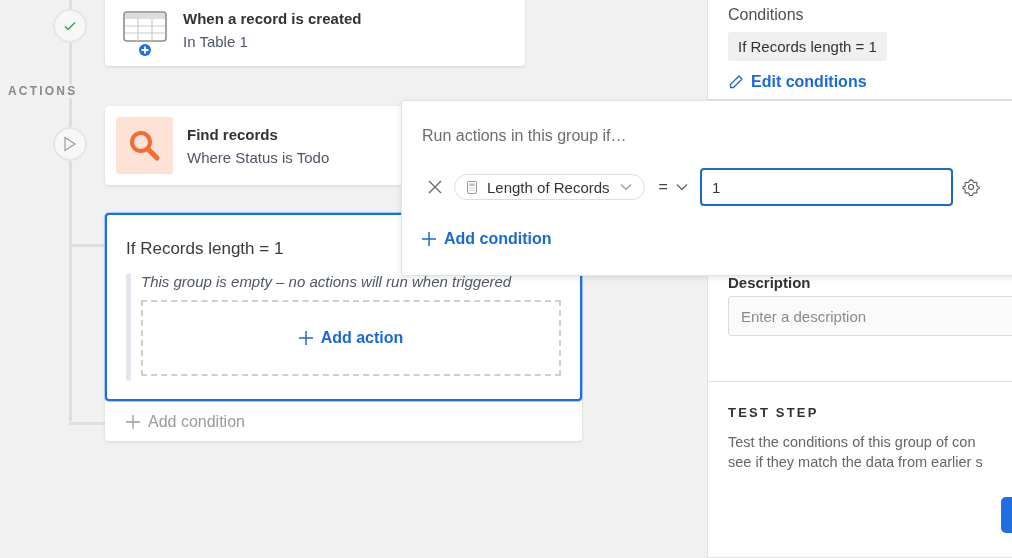 This screenshot has width=1012, height=558. I want to click on section-heading: TEST STEP, so click(774, 412).